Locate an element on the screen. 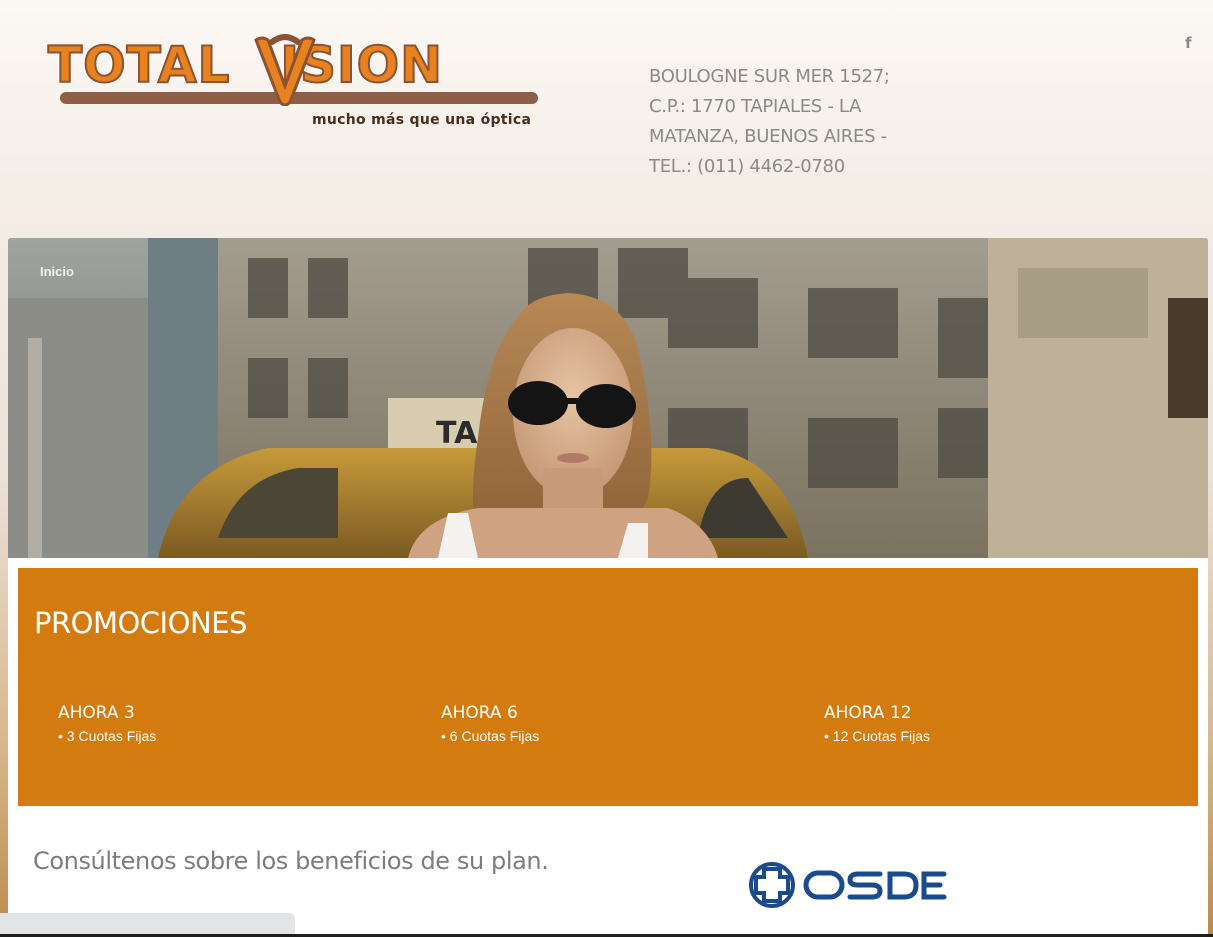 The image size is (1213, 937). promo-item-ahora-12: AHORA 12 • 12 Cuotas Fijas is located at coordinates (974, 724).